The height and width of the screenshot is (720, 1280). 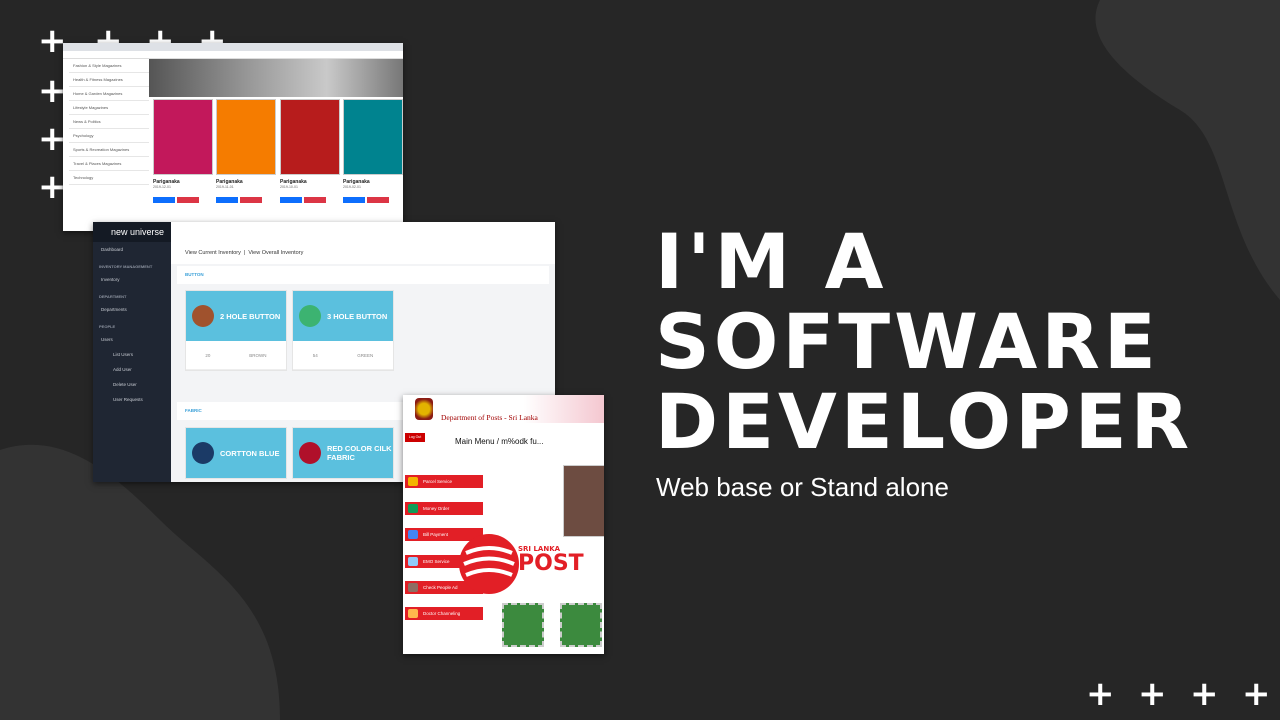 I want to click on category-item: Health & Fitness Magazines, so click(x=109, y=80).